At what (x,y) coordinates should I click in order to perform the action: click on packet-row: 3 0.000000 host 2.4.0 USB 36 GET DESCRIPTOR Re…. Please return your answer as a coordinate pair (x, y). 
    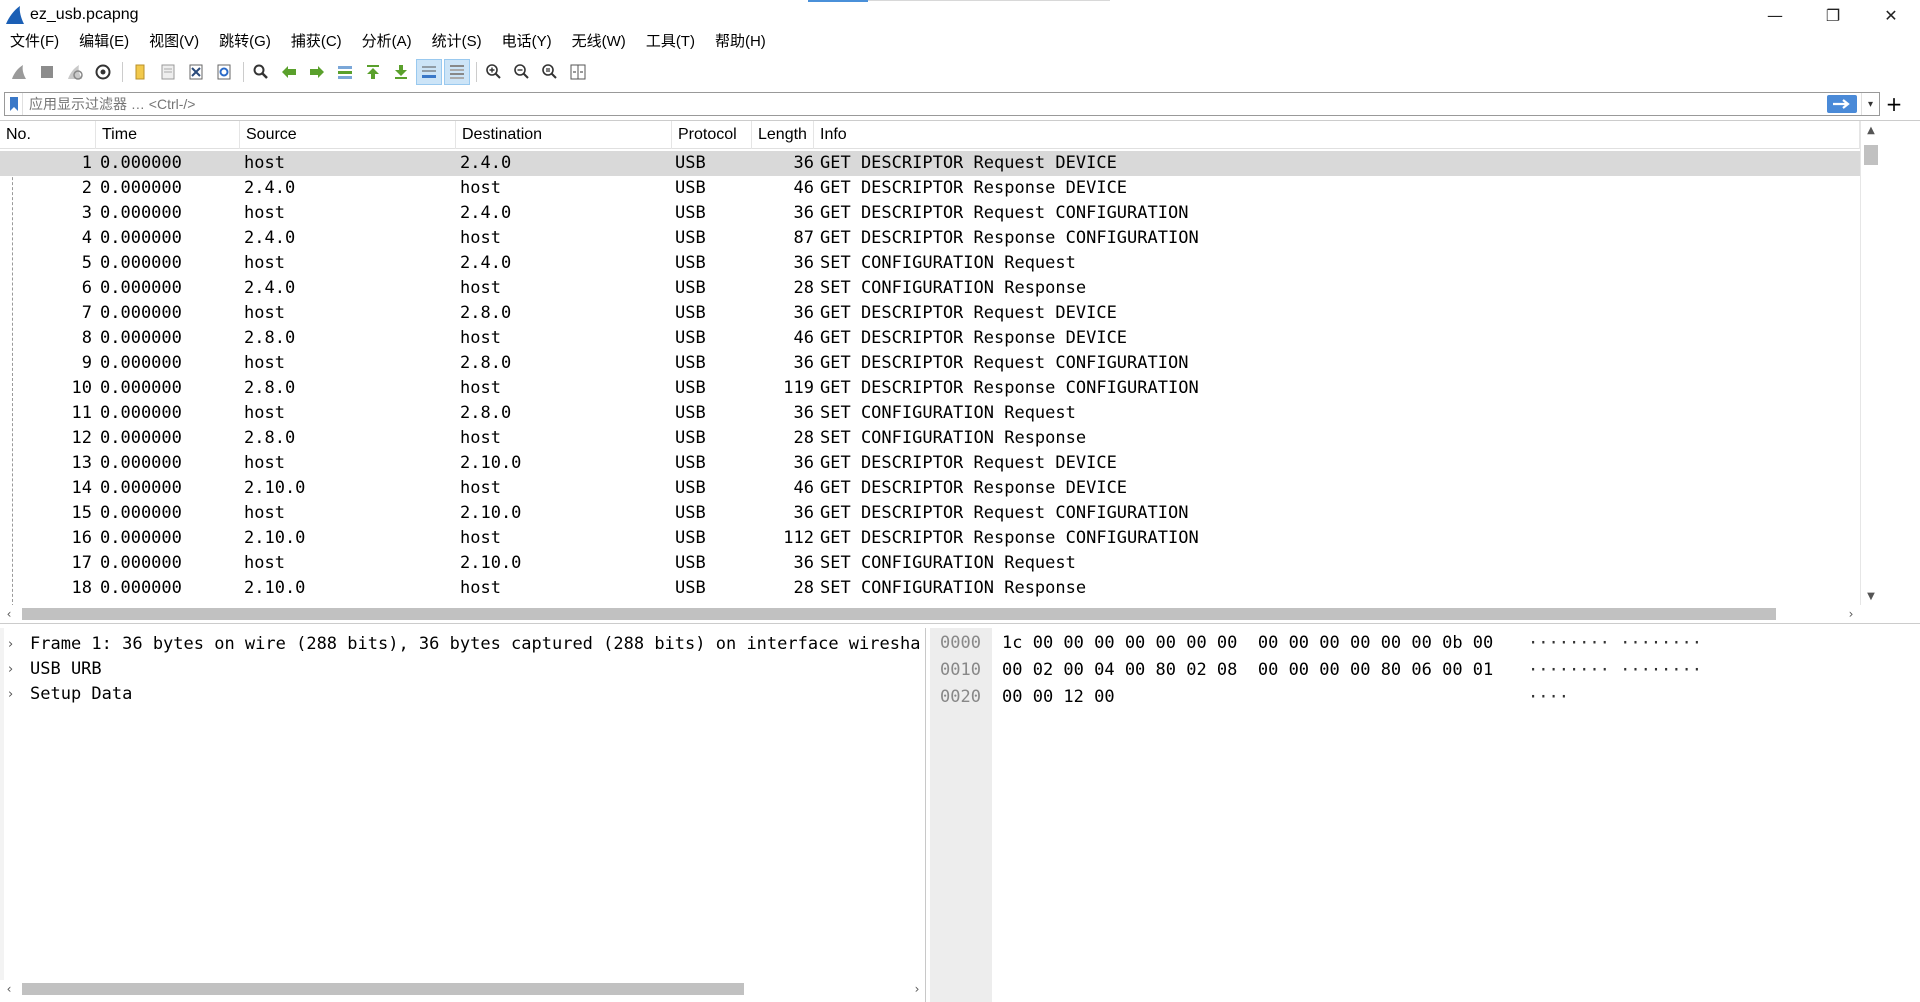
    Looking at the image, I should click on (930, 213).